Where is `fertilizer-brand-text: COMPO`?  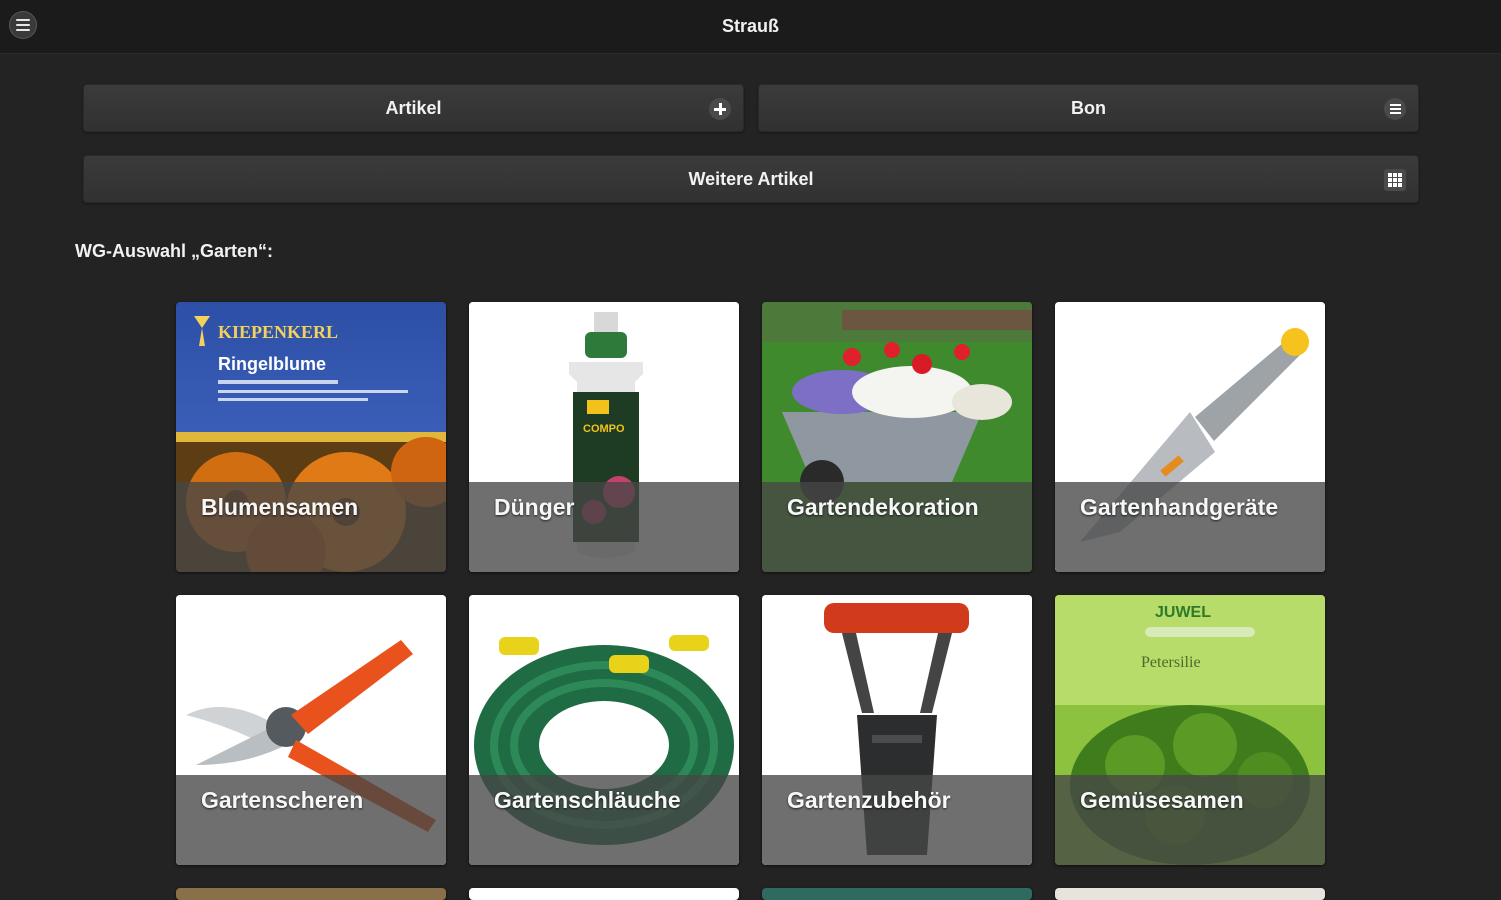
fertilizer-brand-text: COMPO is located at coordinates (604, 429).